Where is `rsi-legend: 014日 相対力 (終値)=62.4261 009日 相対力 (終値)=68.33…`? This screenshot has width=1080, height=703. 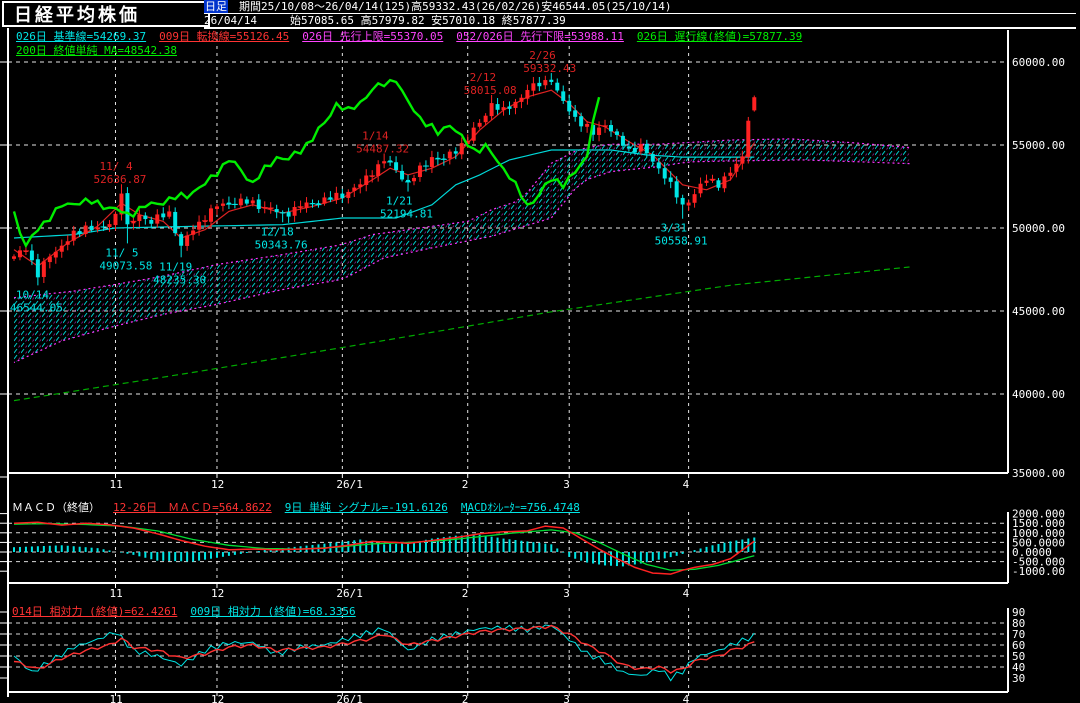
rsi-legend: 014日 相対力 (終値)=62.4261 009日 相対力 (終値)=68.33… is located at coordinates (190, 612).